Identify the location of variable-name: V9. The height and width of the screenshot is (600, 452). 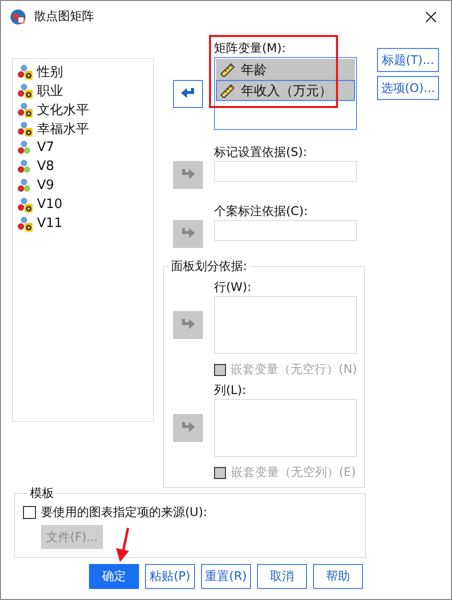
(45, 185).